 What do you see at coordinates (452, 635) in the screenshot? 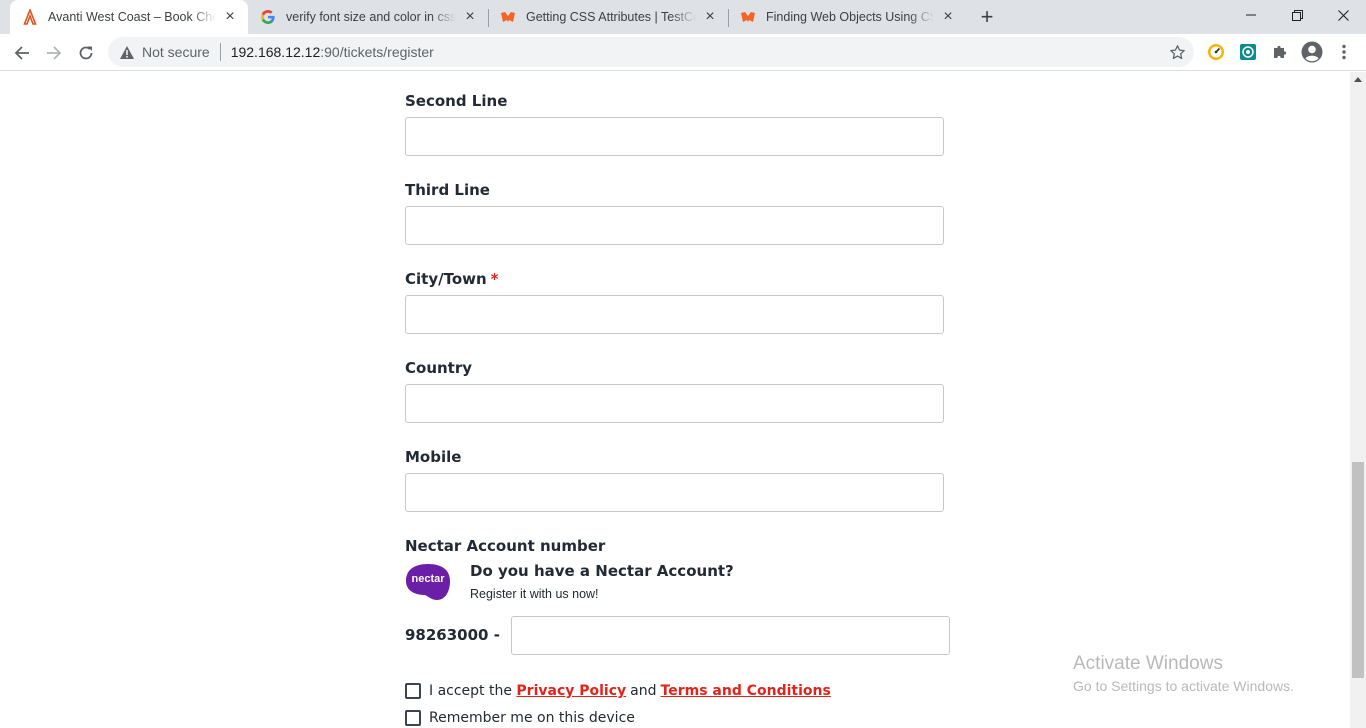
I see `nectar-prefix: 98263000 -` at bounding box center [452, 635].